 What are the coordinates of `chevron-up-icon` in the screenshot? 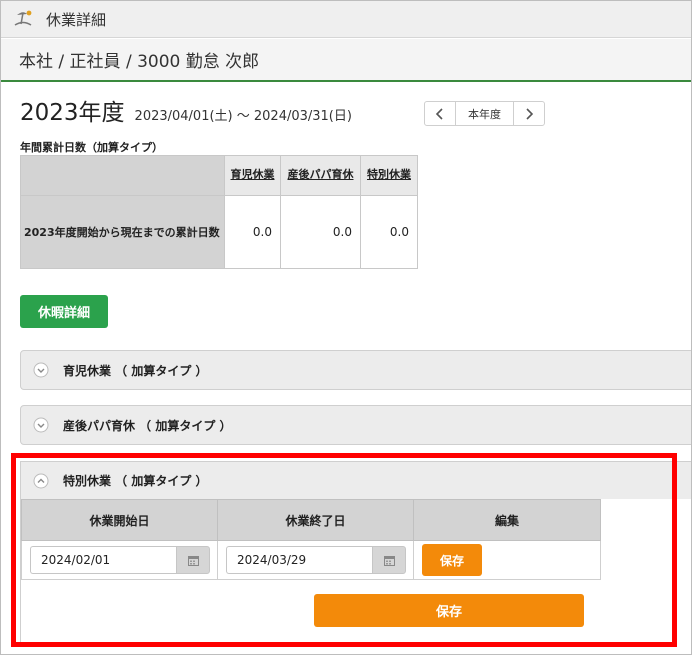 It's located at (41, 481).